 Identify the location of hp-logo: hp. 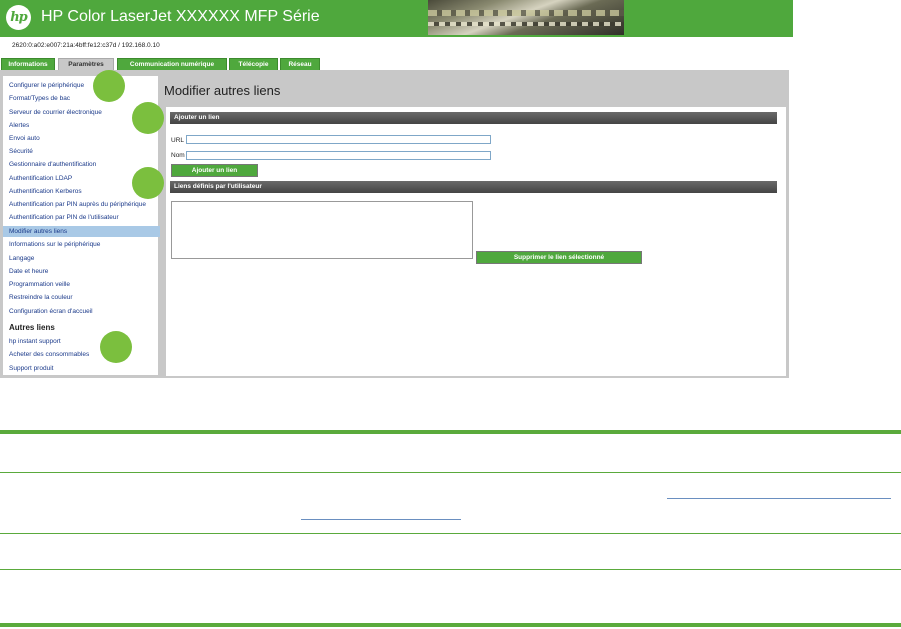
(18, 17).